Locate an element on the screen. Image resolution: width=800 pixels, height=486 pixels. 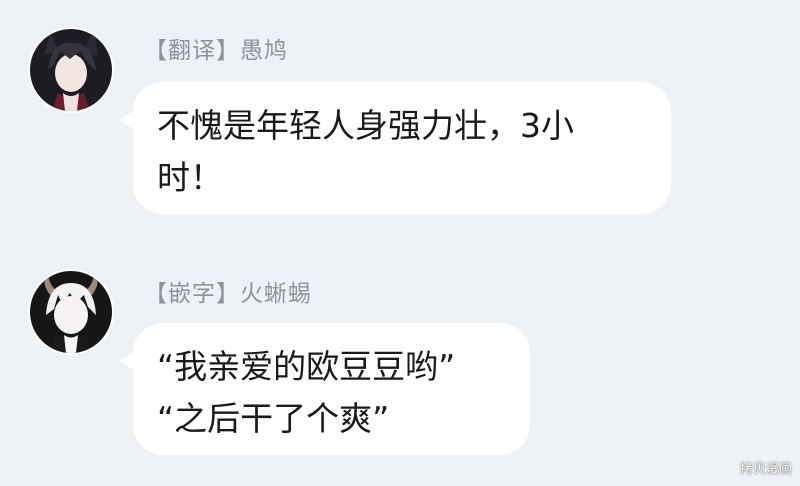
avatar-typesetter-image is located at coordinates (71, 312).